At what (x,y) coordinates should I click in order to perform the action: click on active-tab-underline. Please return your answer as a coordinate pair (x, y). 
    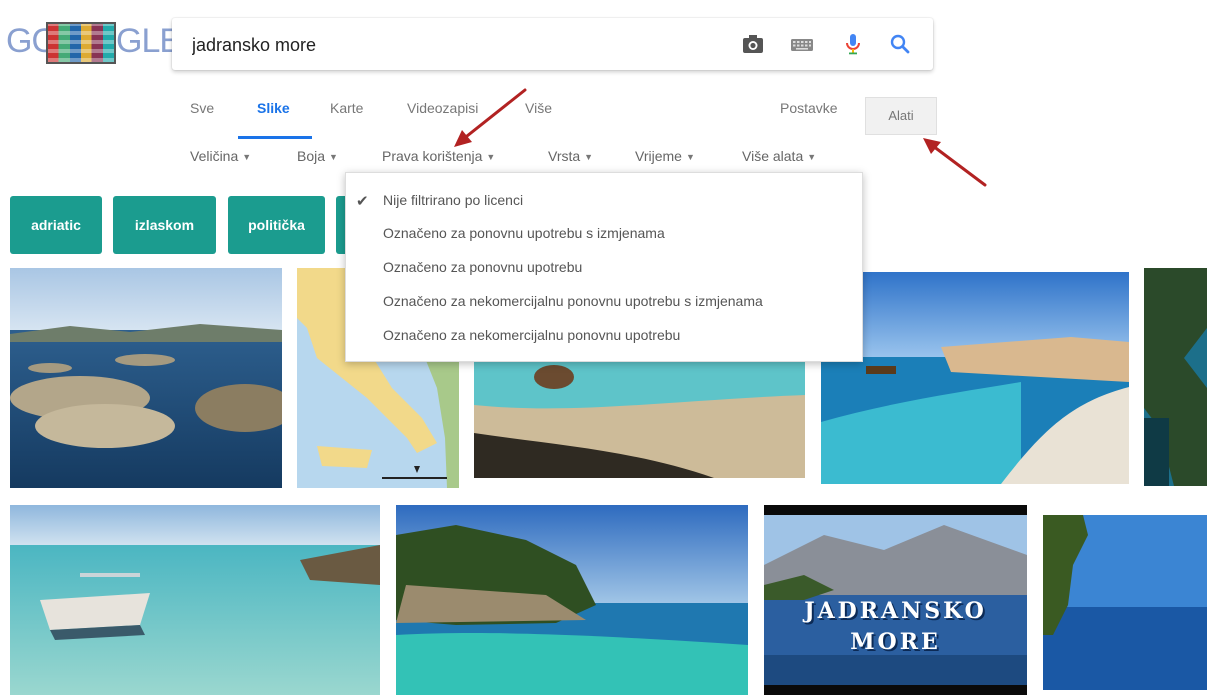
    Looking at the image, I should click on (275, 137).